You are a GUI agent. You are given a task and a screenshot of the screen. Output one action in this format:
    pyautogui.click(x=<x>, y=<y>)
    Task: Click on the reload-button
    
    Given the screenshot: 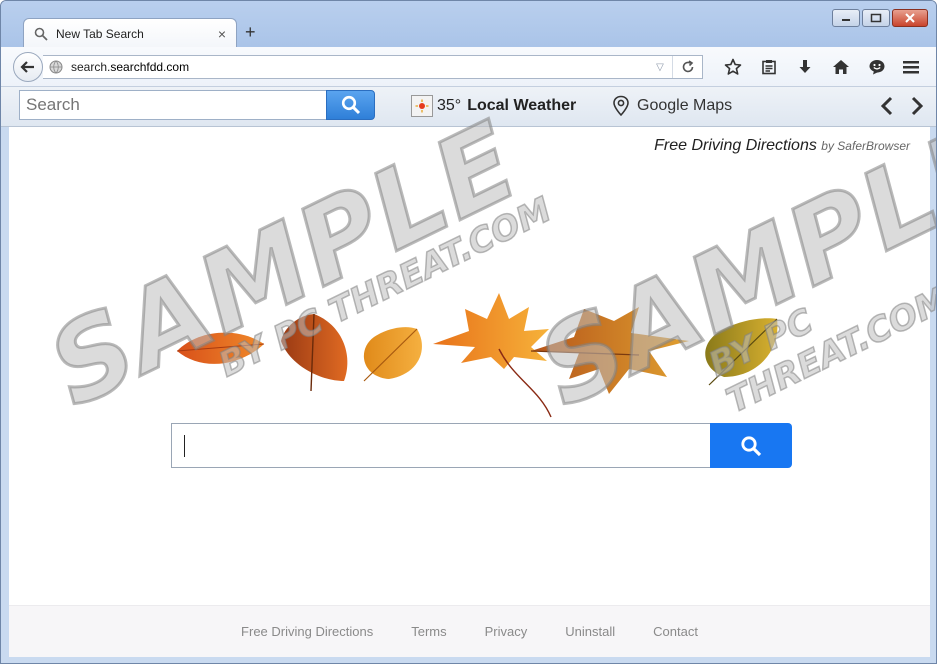 What is the action you would take?
    pyautogui.click(x=687, y=67)
    